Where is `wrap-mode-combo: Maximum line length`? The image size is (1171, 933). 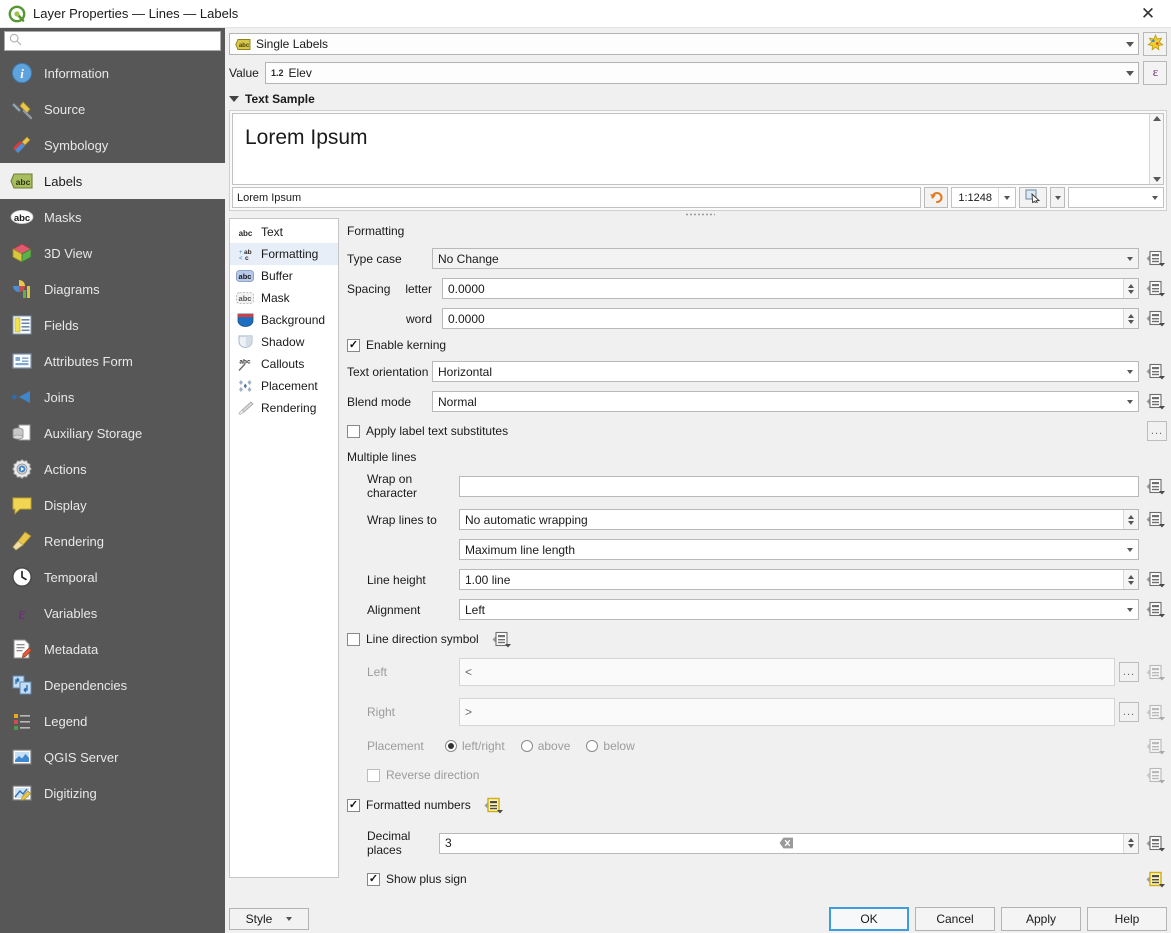
wrap-mode-combo: Maximum line length is located at coordinates (799, 549).